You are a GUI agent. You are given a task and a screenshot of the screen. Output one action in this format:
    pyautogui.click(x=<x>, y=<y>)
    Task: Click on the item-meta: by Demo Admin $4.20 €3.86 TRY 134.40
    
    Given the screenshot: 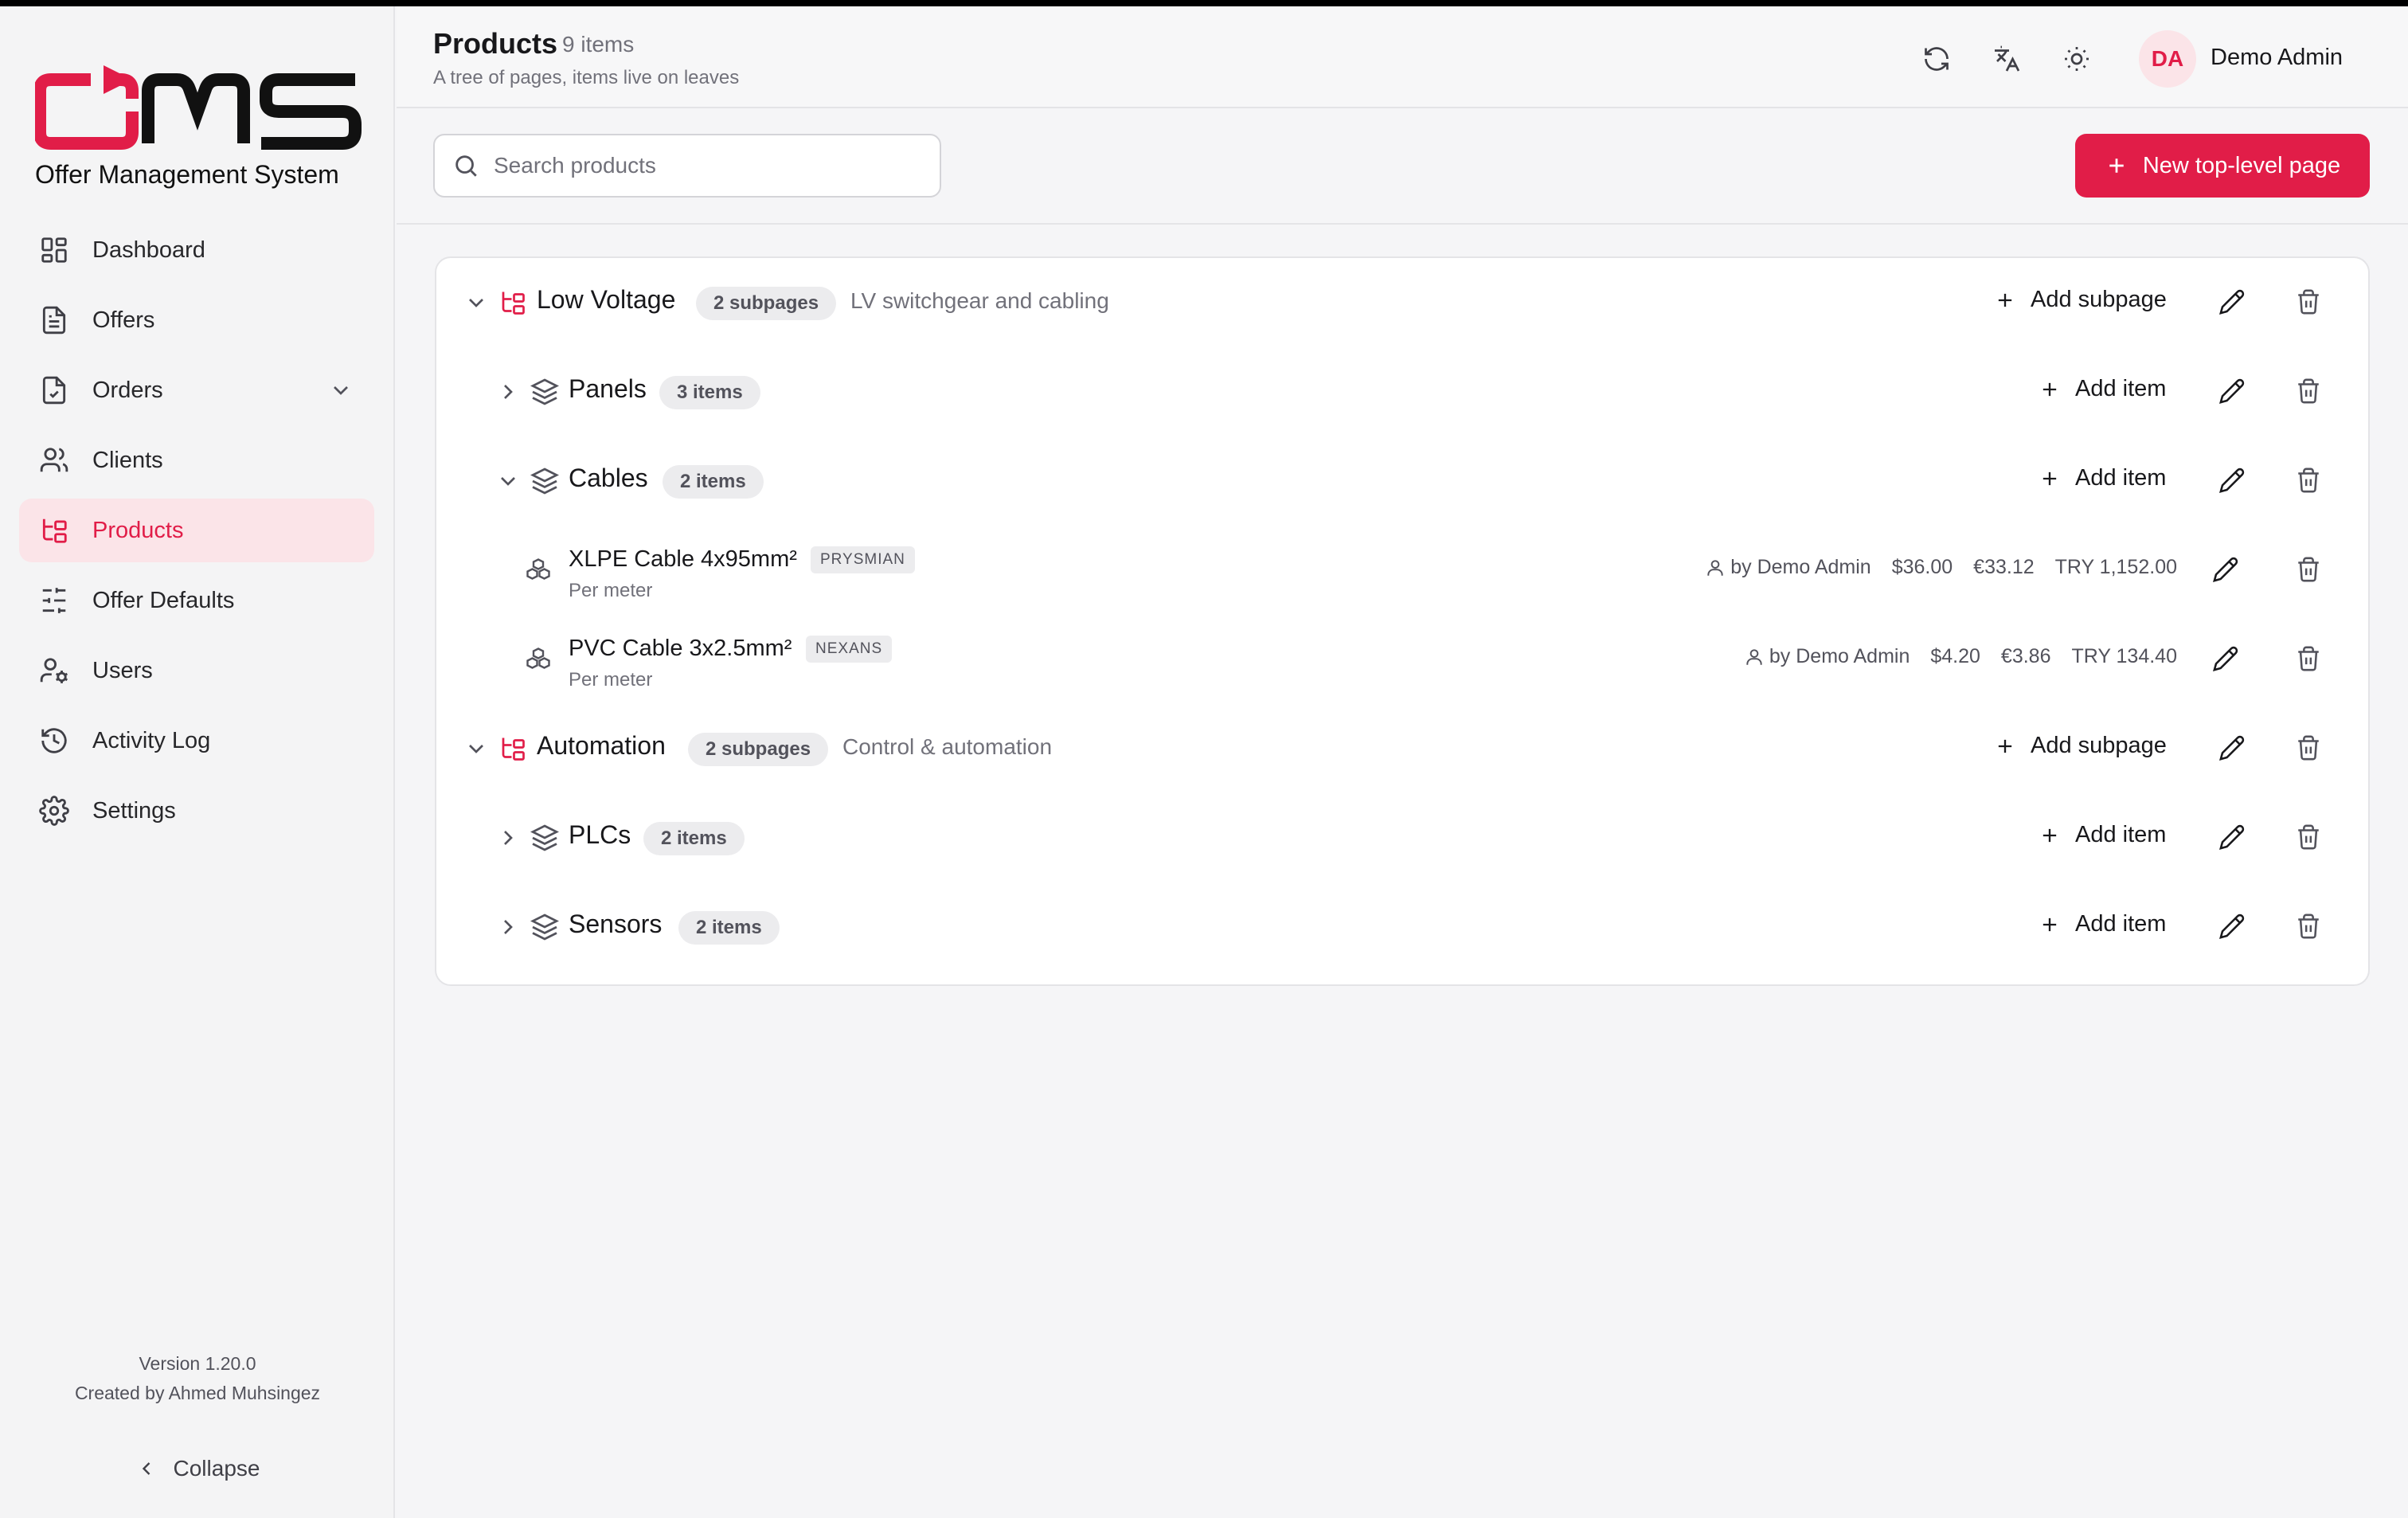 What is the action you would take?
    pyautogui.click(x=1961, y=656)
    